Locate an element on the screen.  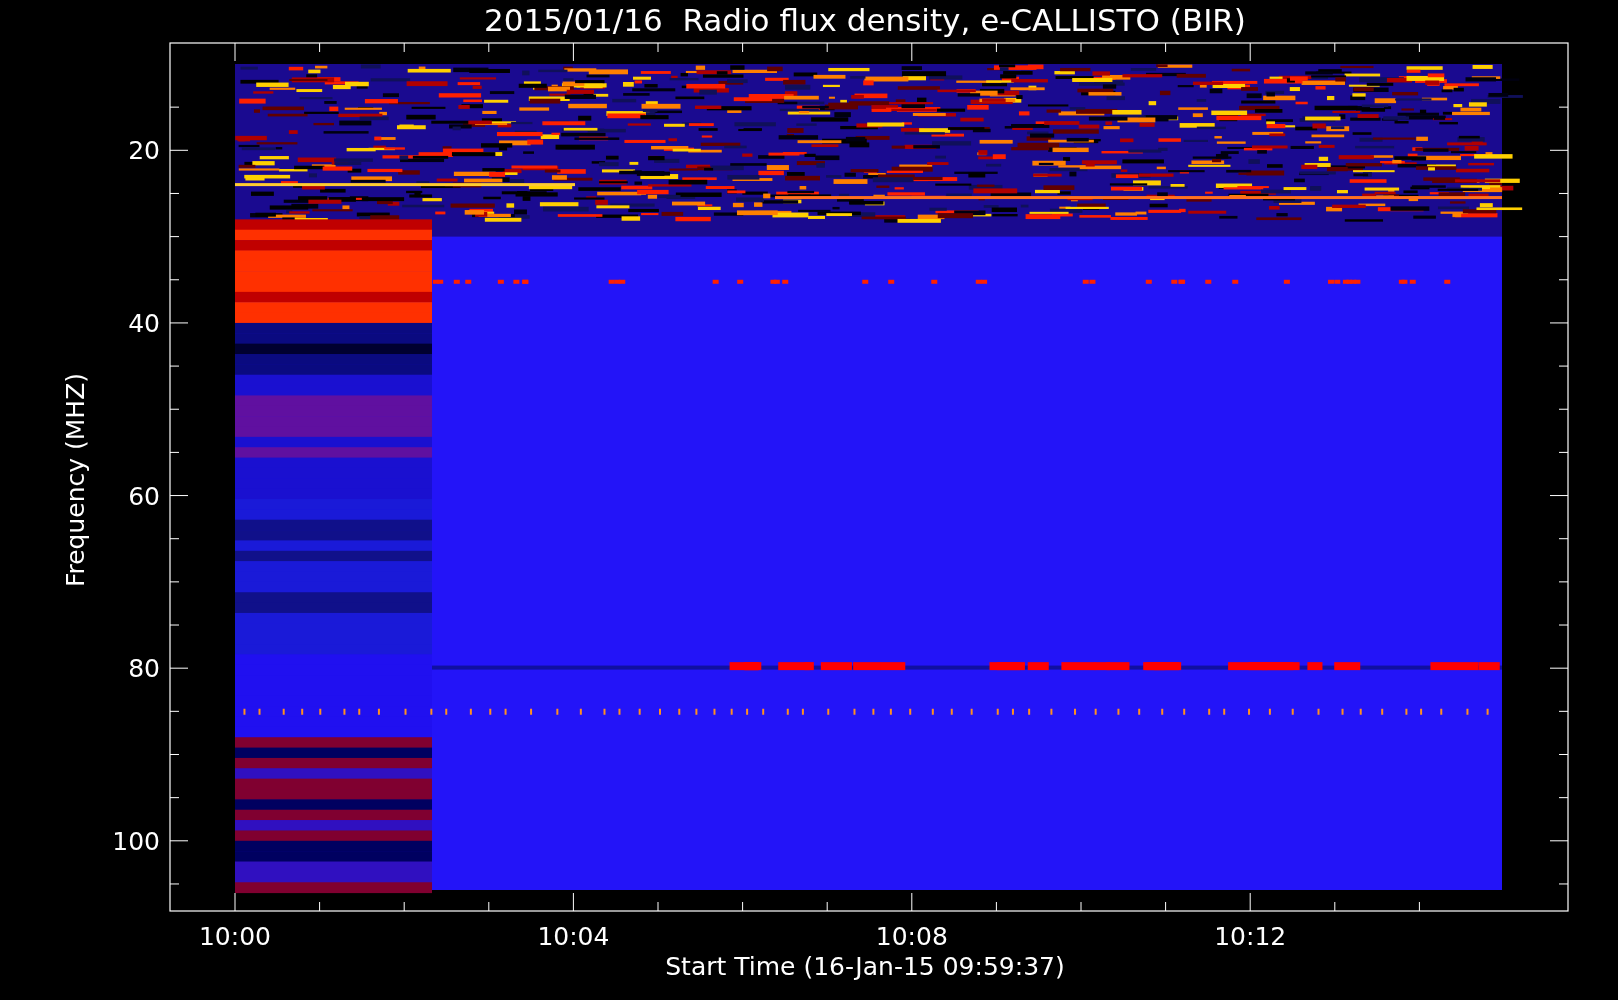
x-tick-label: 10:00 is located at coordinates (235, 936).